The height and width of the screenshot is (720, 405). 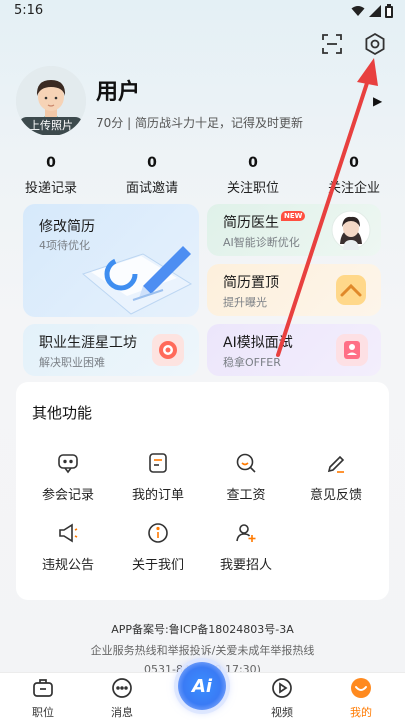 What do you see at coordinates (137, 280) in the screenshot?
I see `resume-pencil-icon` at bounding box center [137, 280].